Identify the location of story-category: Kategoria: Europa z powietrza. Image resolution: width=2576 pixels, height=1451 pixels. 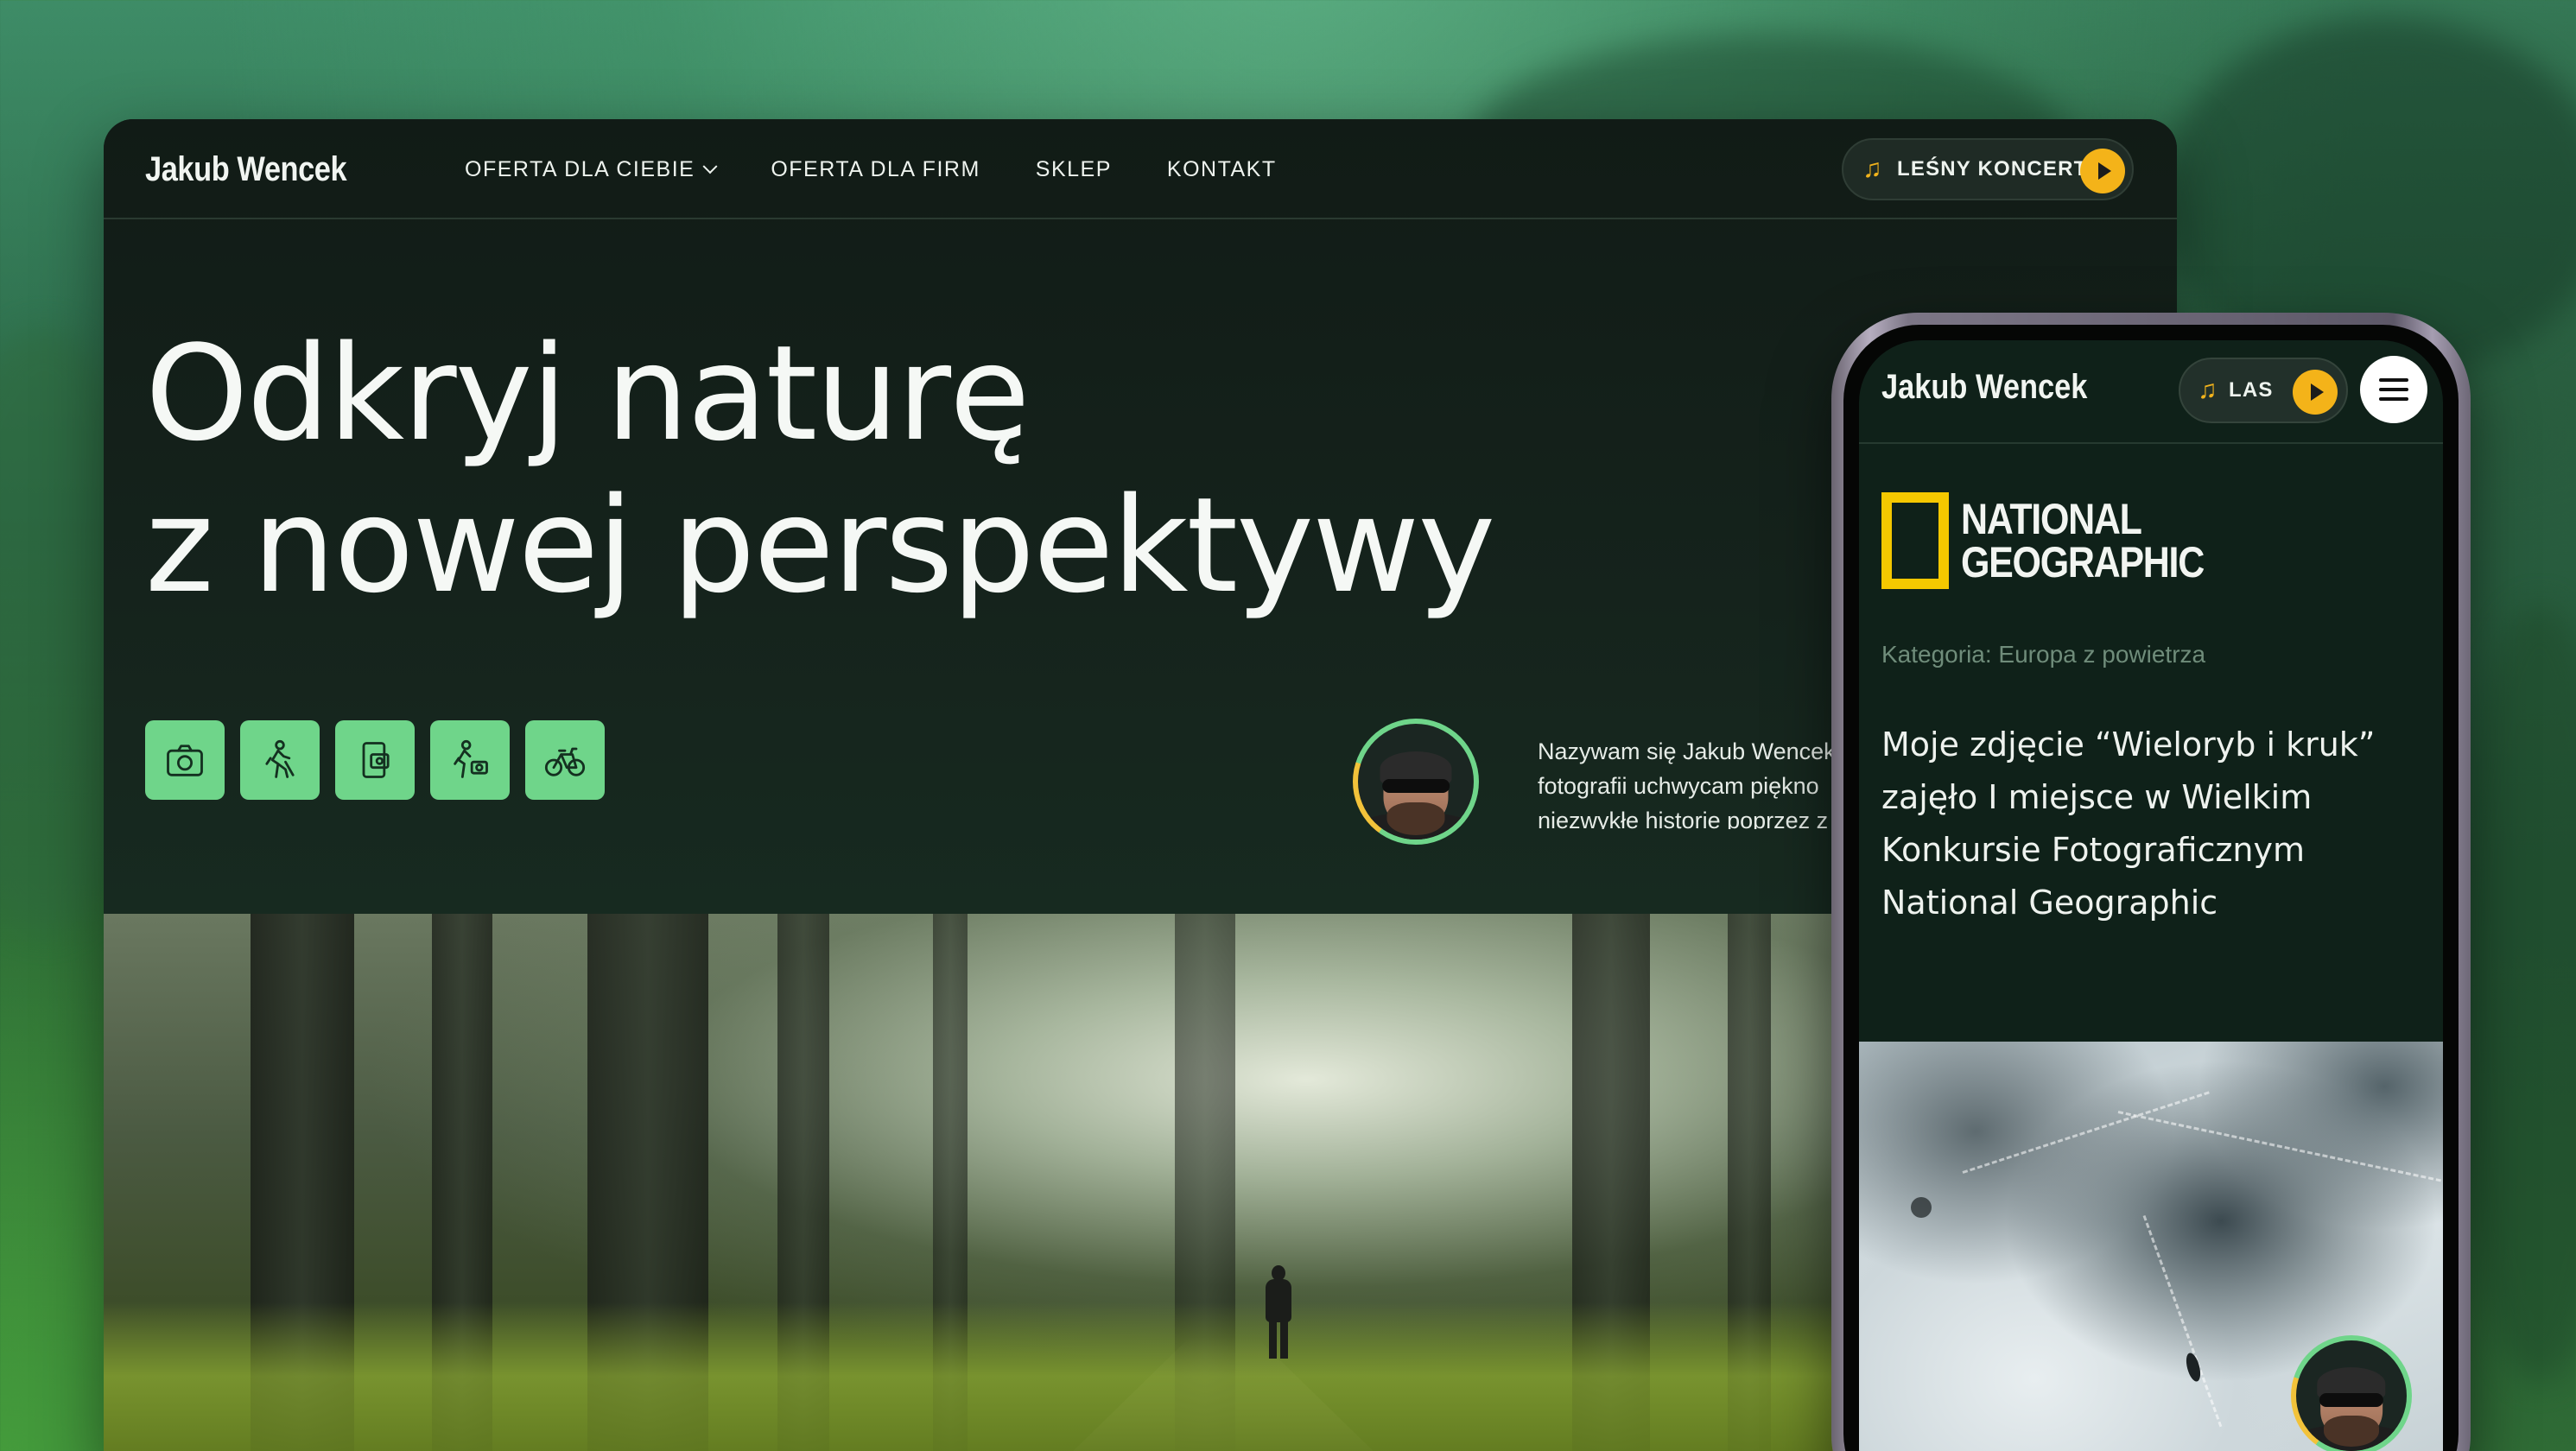
(2043, 654).